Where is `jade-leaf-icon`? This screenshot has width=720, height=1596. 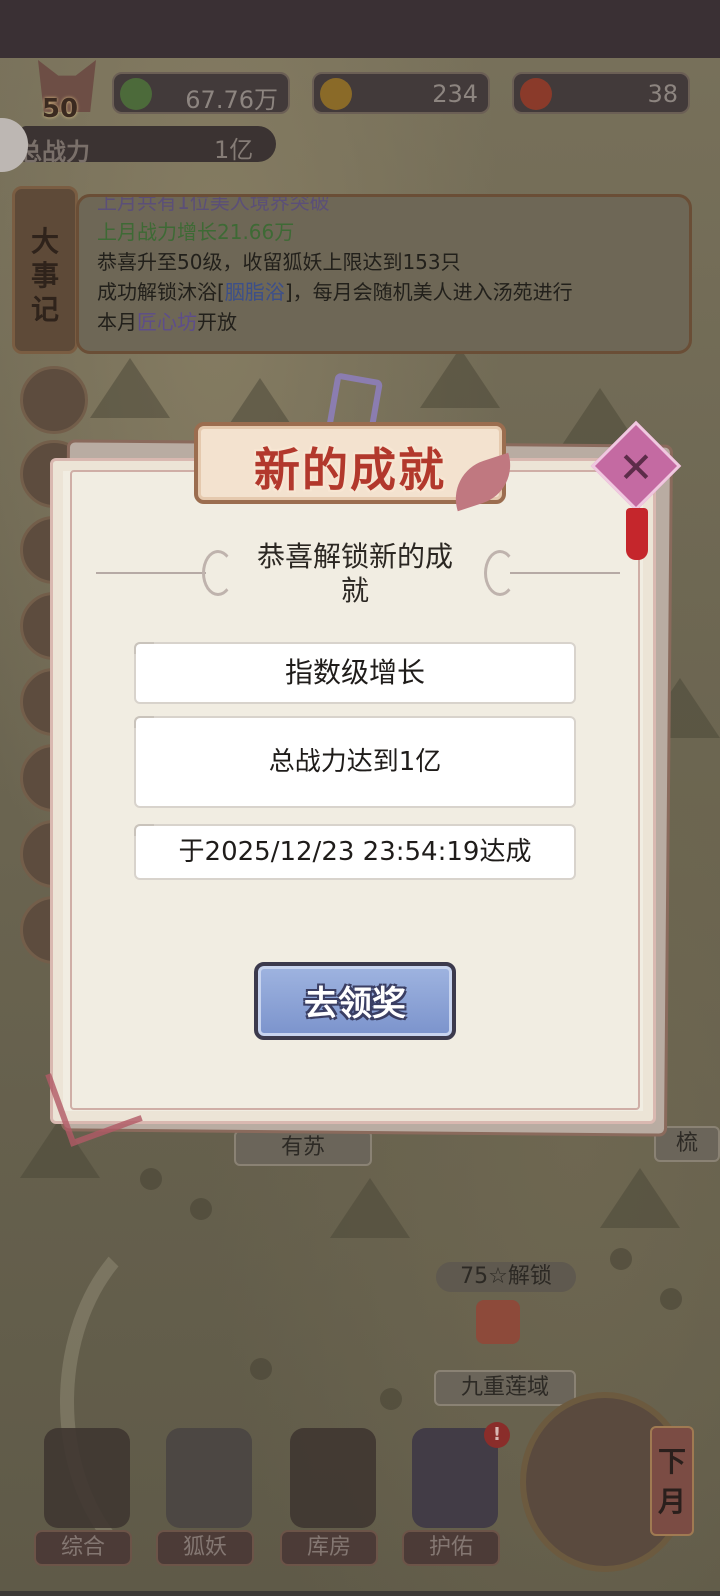
jade-leaf-icon is located at coordinates (136, 94).